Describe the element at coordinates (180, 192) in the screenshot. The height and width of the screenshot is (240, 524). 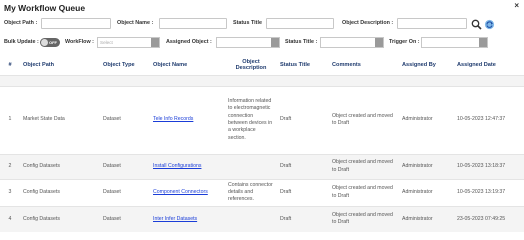
I see `object-name-link: Component Connectors` at that location.